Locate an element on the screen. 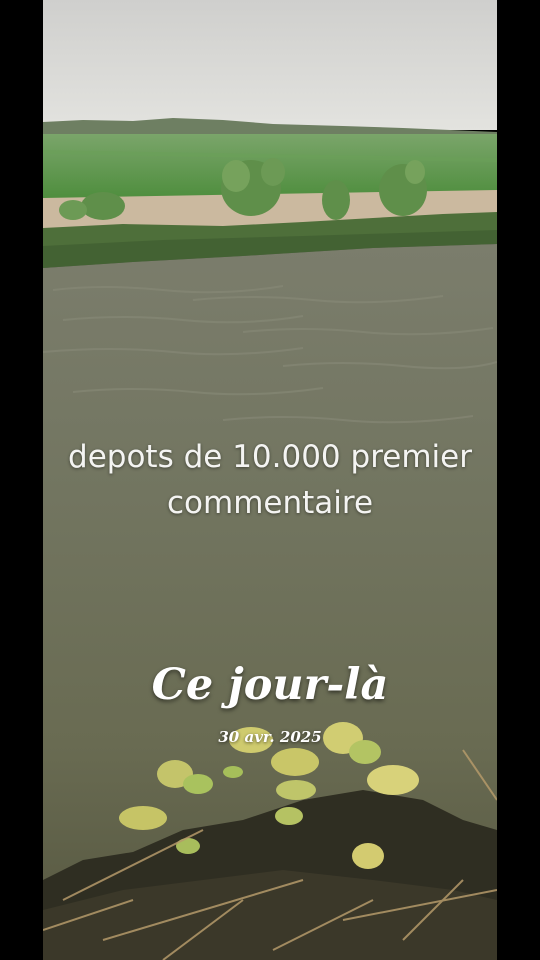  memory-title: Ce jour-là is located at coordinates (270, 685).